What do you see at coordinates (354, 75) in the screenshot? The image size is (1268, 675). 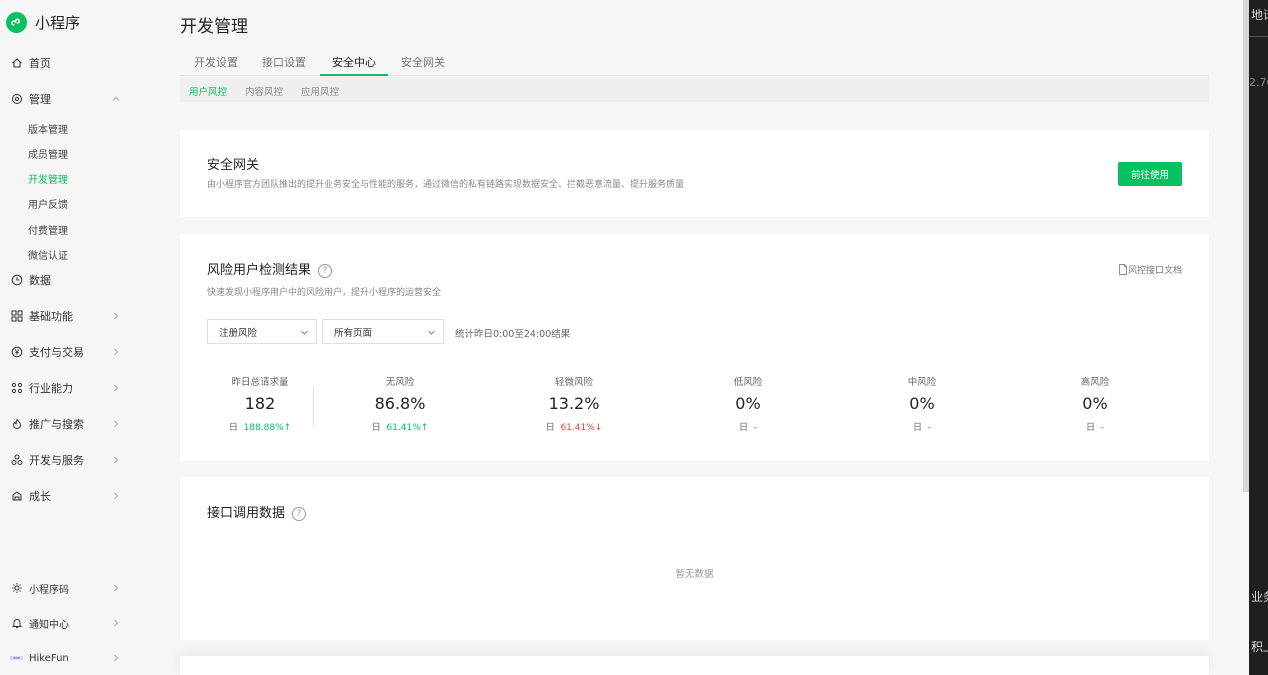 I see `active-tab-indicator` at bounding box center [354, 75].